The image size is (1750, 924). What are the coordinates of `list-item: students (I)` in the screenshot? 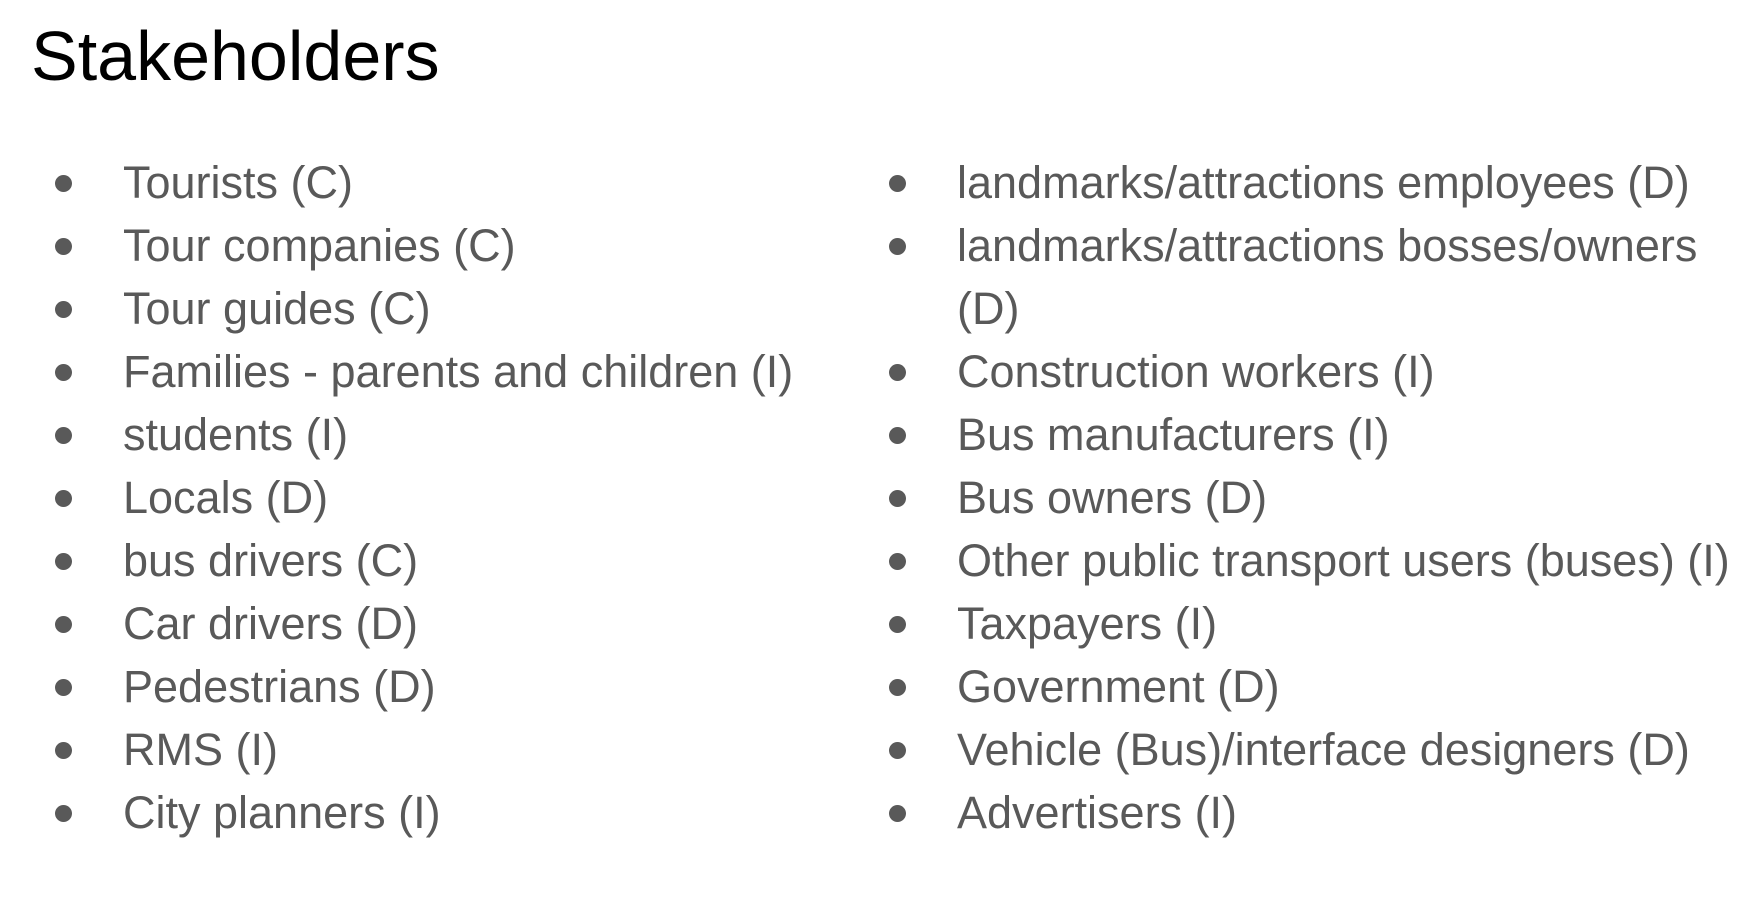 It's located at (448, 434).